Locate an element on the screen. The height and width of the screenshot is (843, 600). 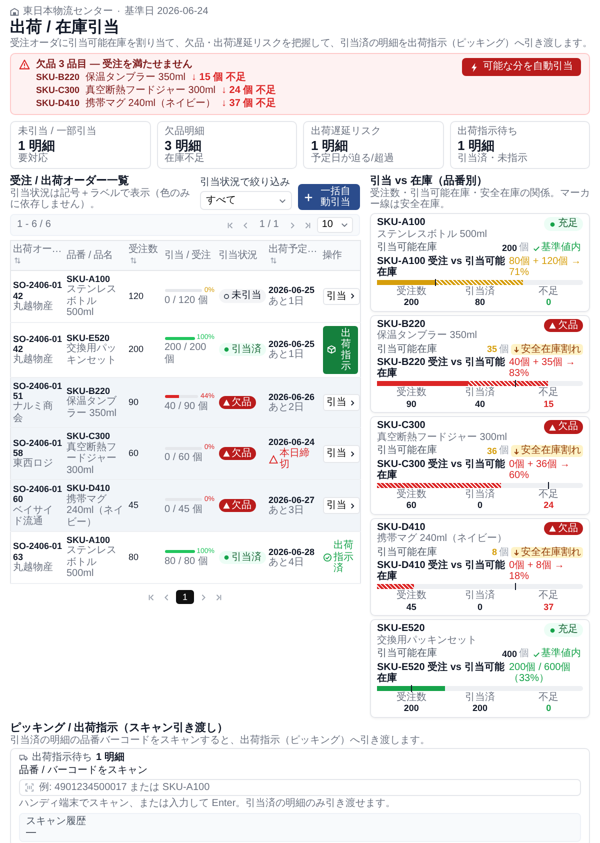
scan-field: 例: 4901234500017 または SKU-A100 is located at coordinates (300, 787).